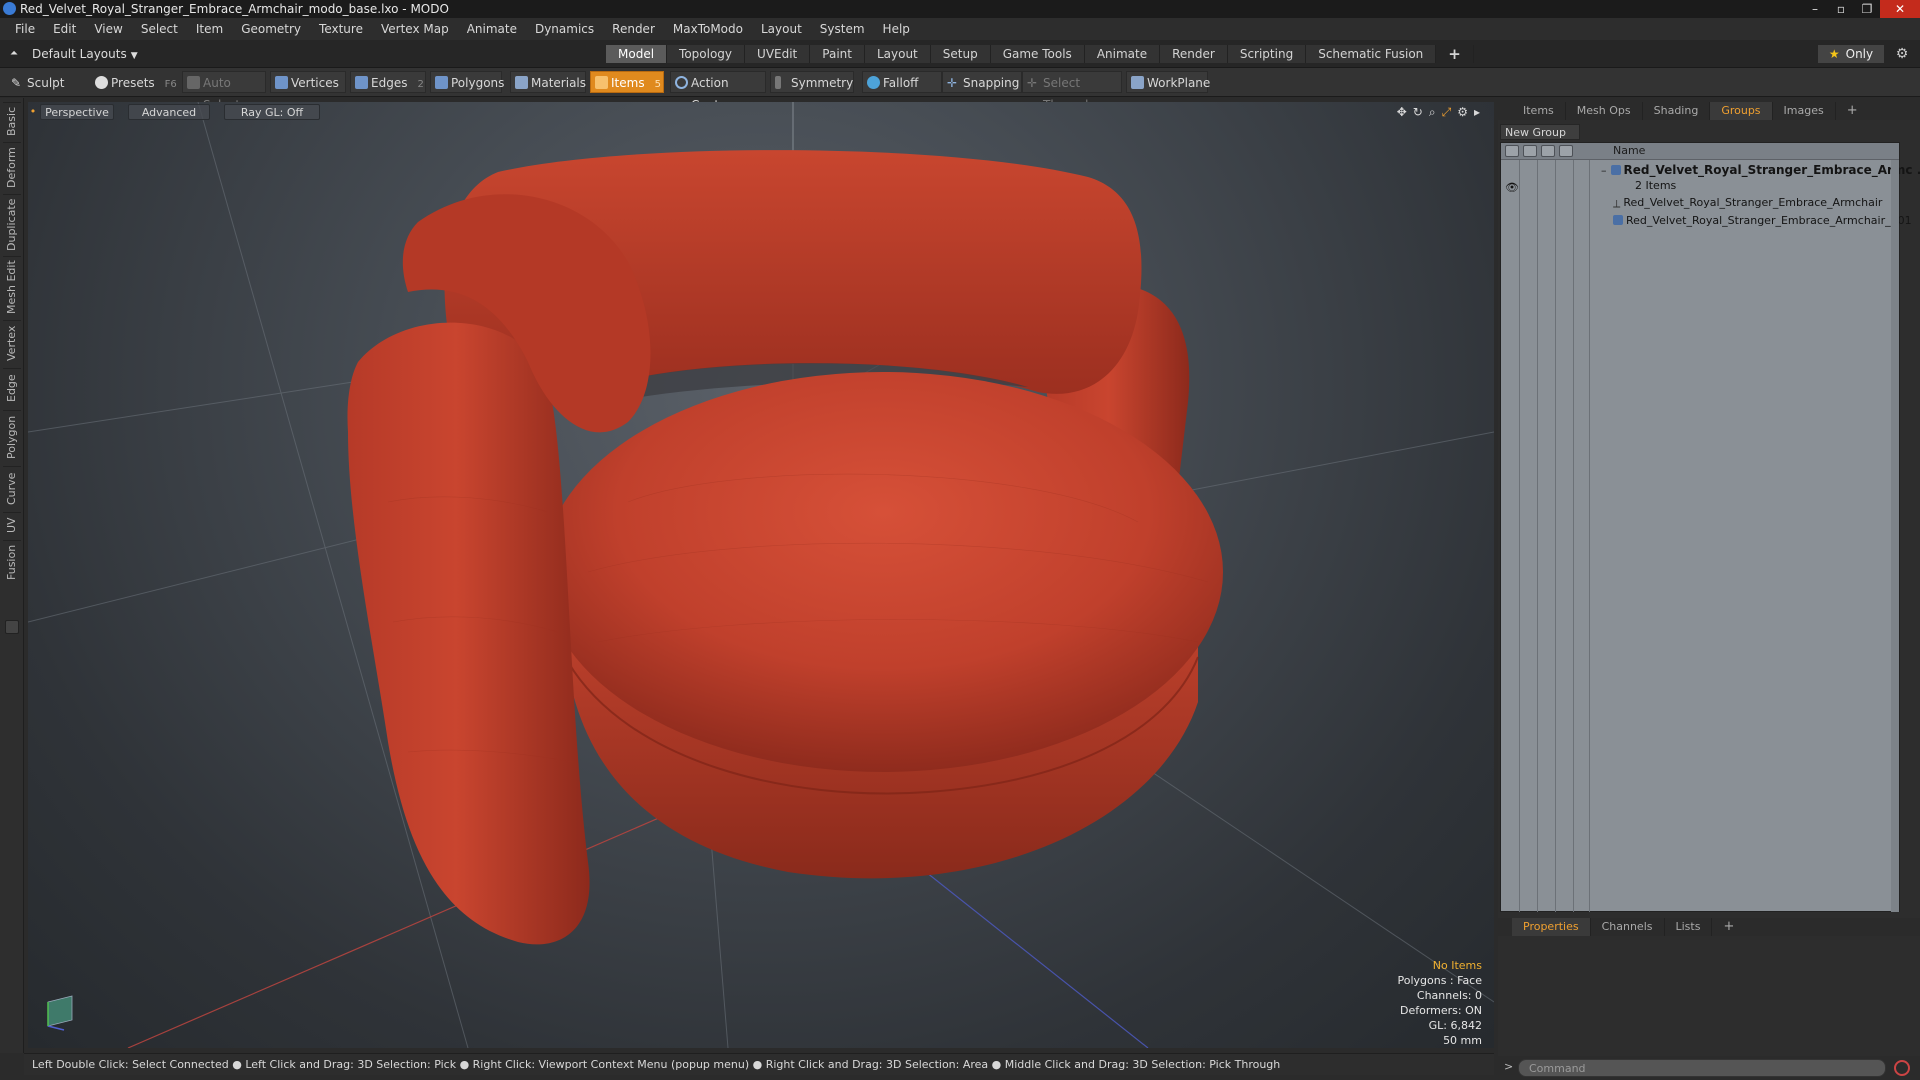 The width and height of the screenshot is (1920, 1080). What do you see at coordinates (637, 54) in the screenshot?
I see `tab-model: Model` at bounding box center [637, 54].